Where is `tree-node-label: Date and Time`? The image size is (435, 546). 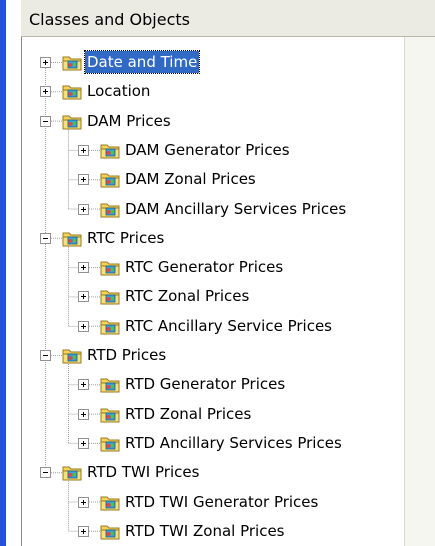 tree-node-label: Date and Time is located at coordinates (142, 62).